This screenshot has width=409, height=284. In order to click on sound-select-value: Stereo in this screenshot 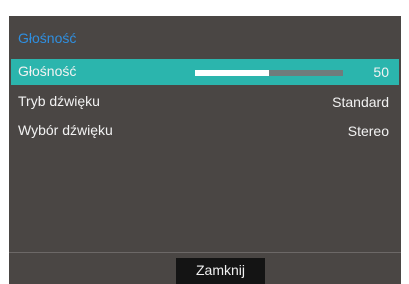, I will do `click(368, 131)`.